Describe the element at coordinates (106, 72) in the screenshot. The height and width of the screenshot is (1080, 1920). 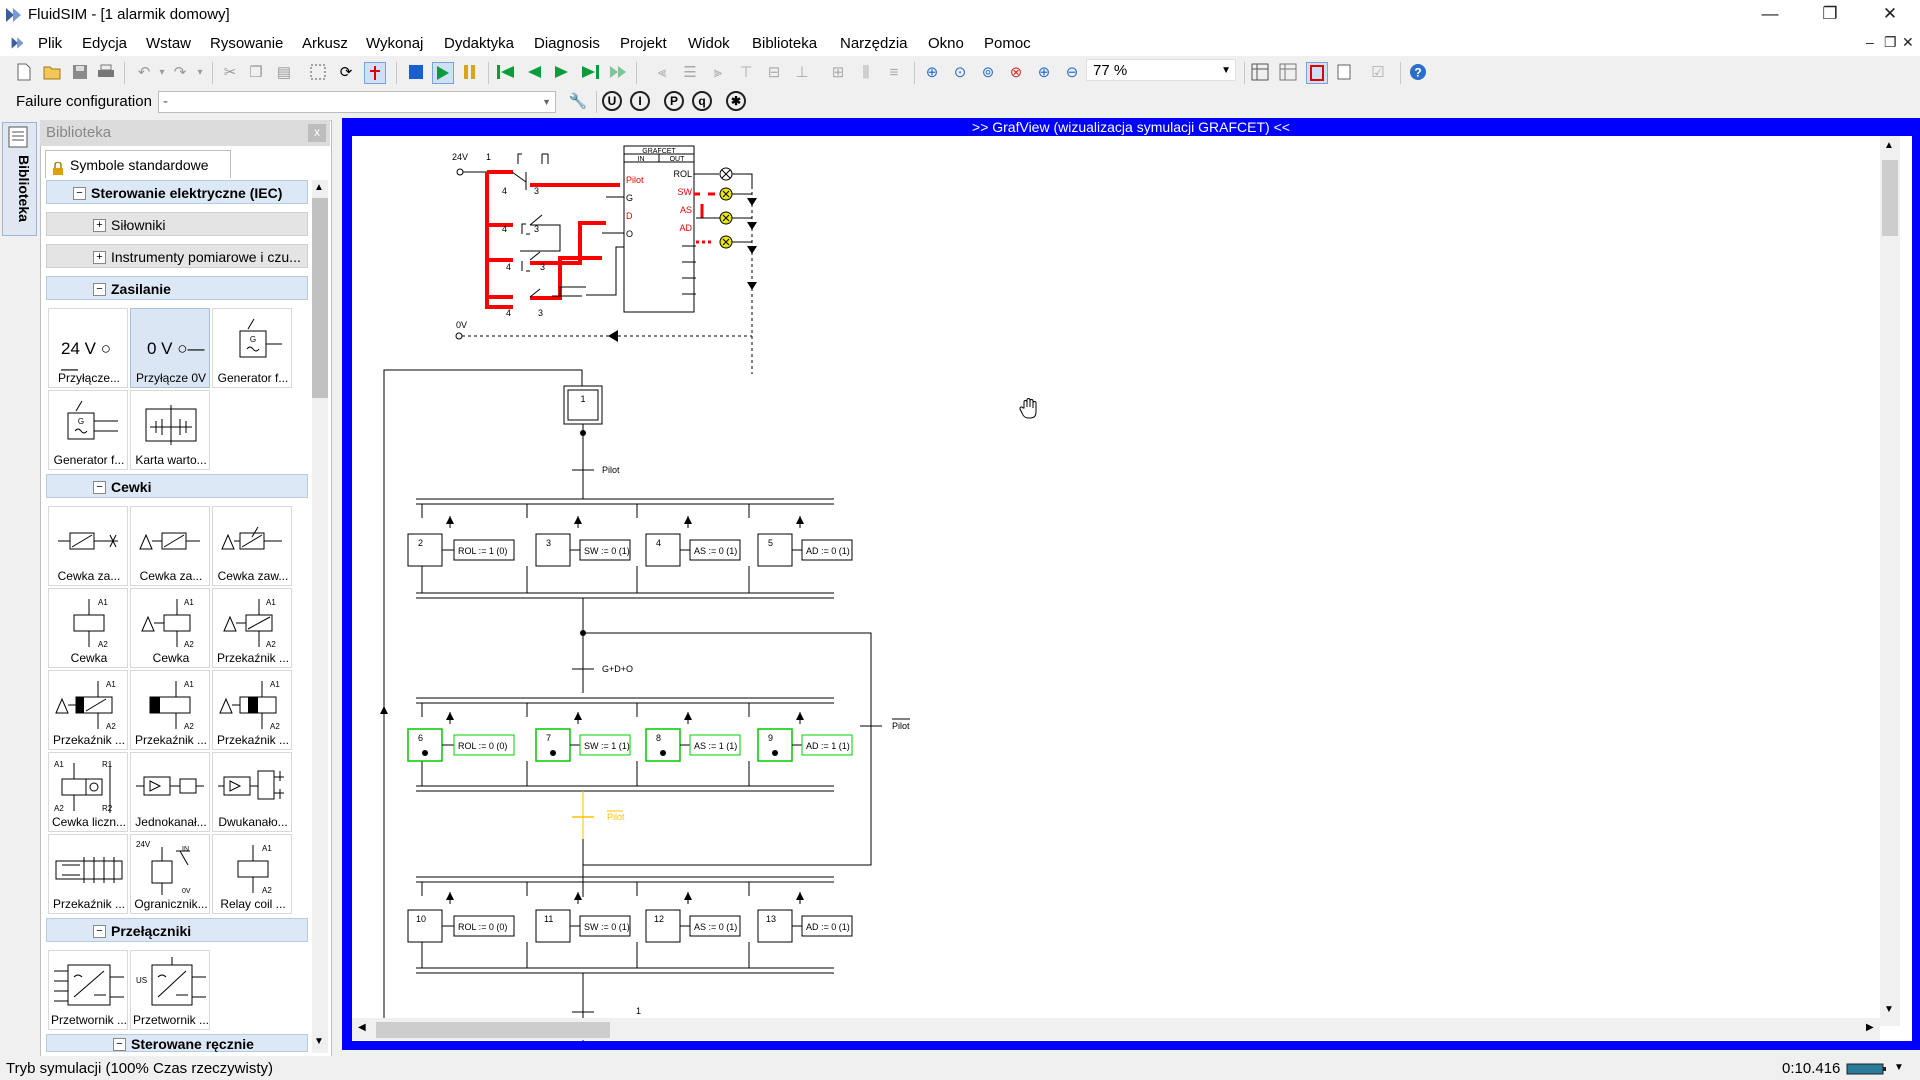
I see `print-icon` at that location.